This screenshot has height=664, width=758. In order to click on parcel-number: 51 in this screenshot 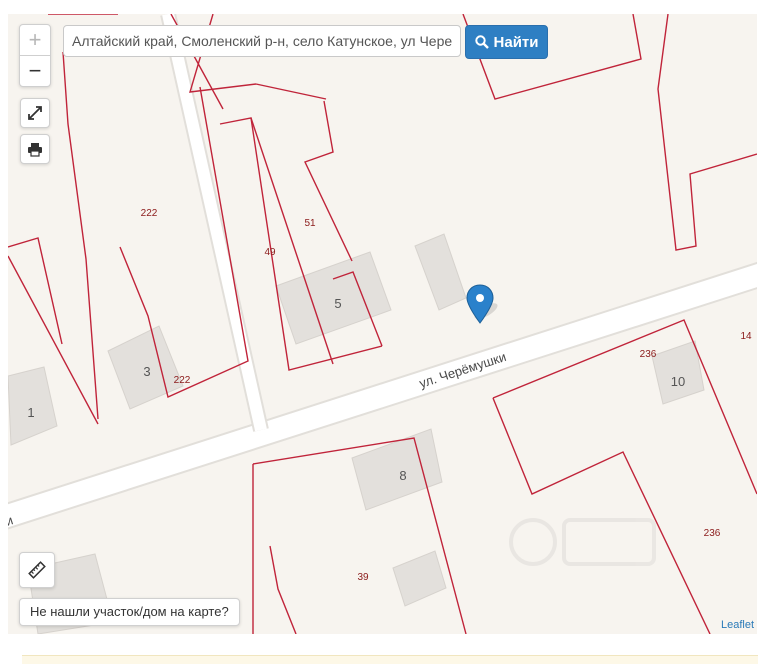, I will do `click(310, 223)`.